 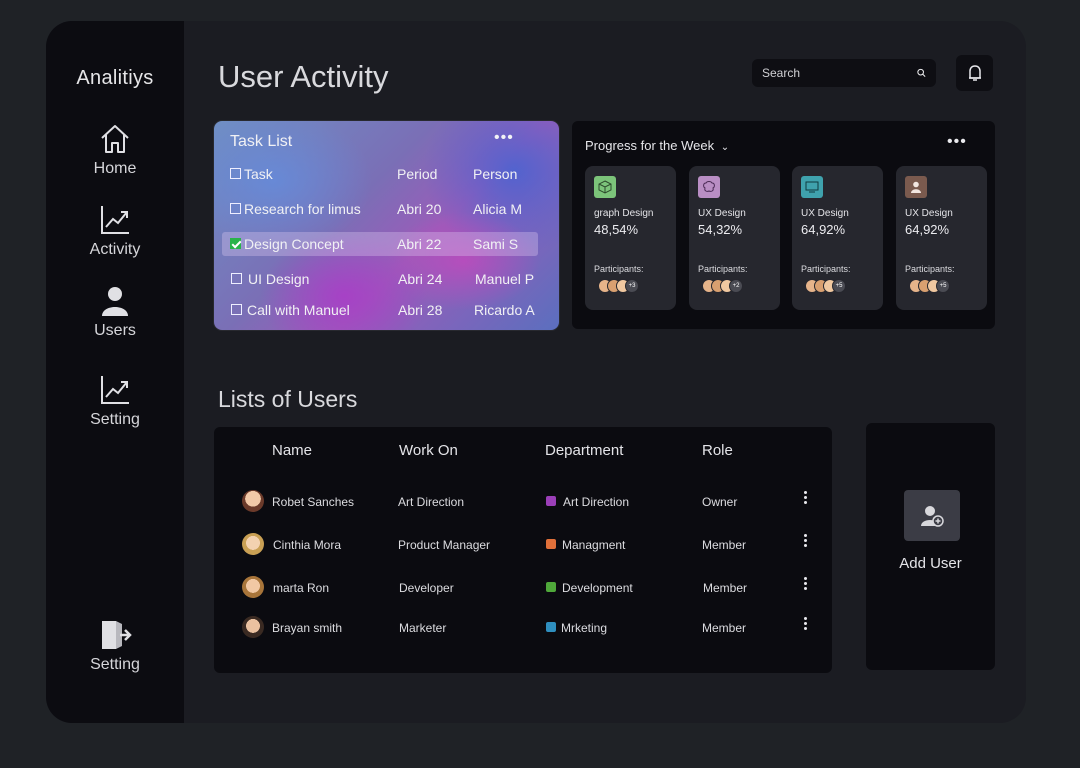 I want to click on task-list-title: Task List, so click(x=261, y=141).